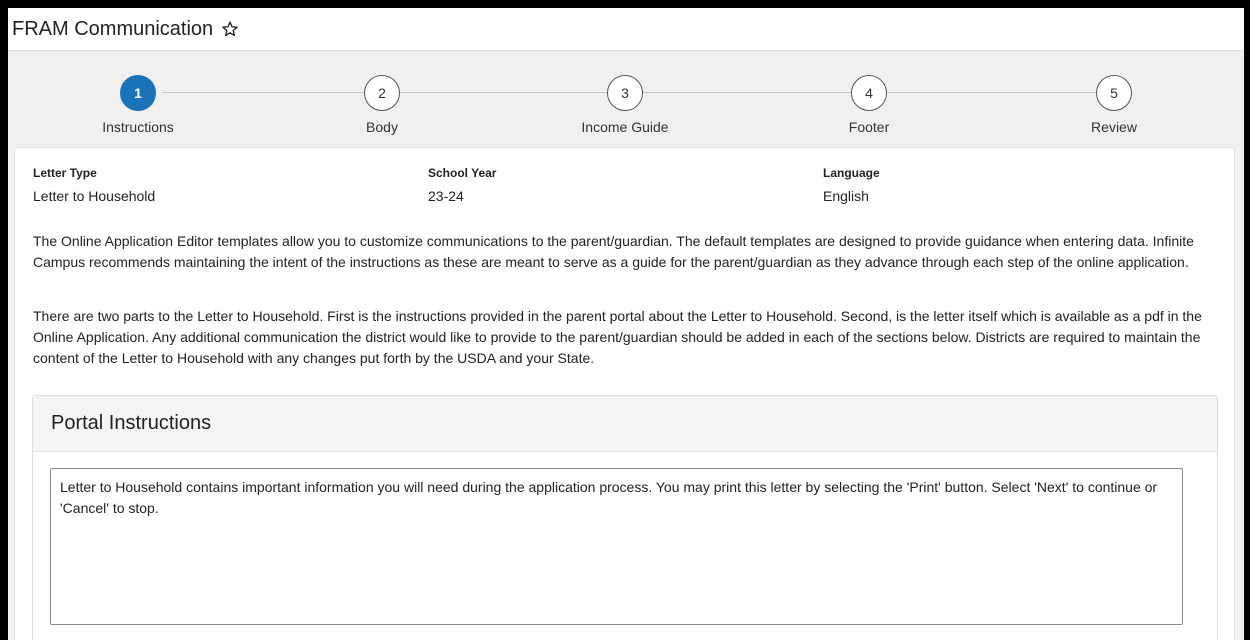  Describe the element at coordinates (131, 423) in the screenshot. I see `portal-instructions-title: Portal Instructions` at that location.